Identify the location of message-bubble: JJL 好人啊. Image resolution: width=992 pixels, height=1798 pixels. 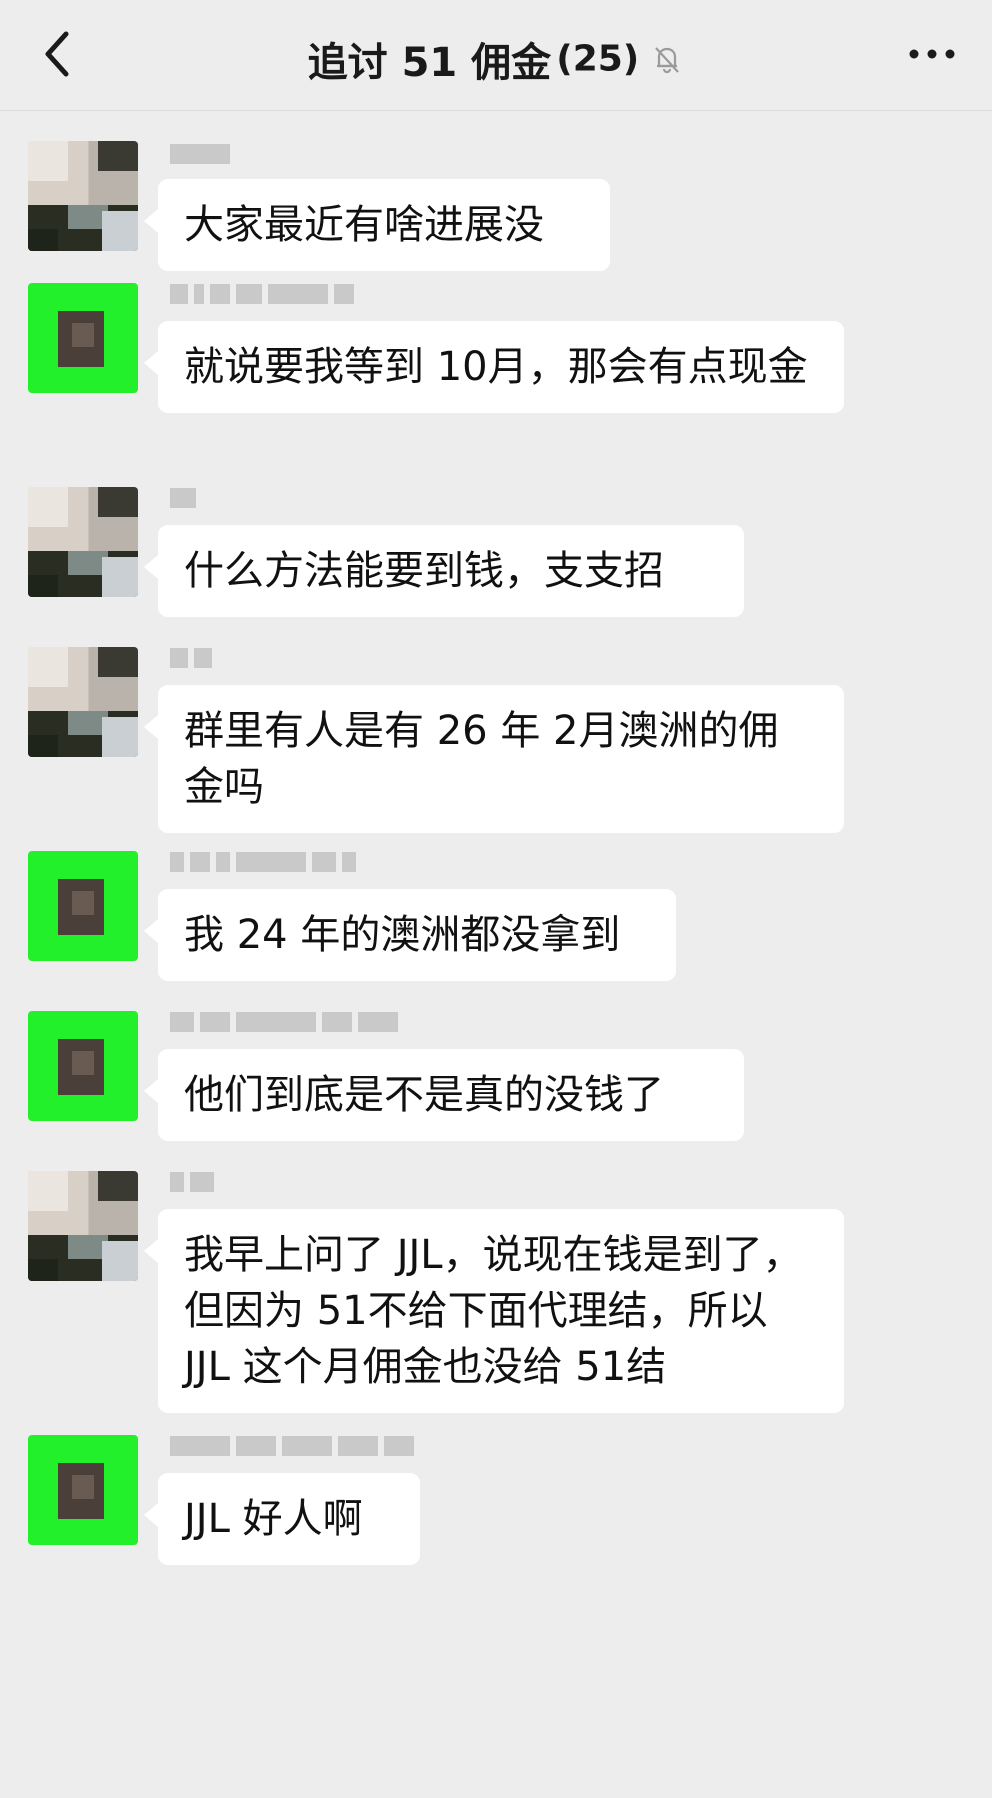
(282, 1519).